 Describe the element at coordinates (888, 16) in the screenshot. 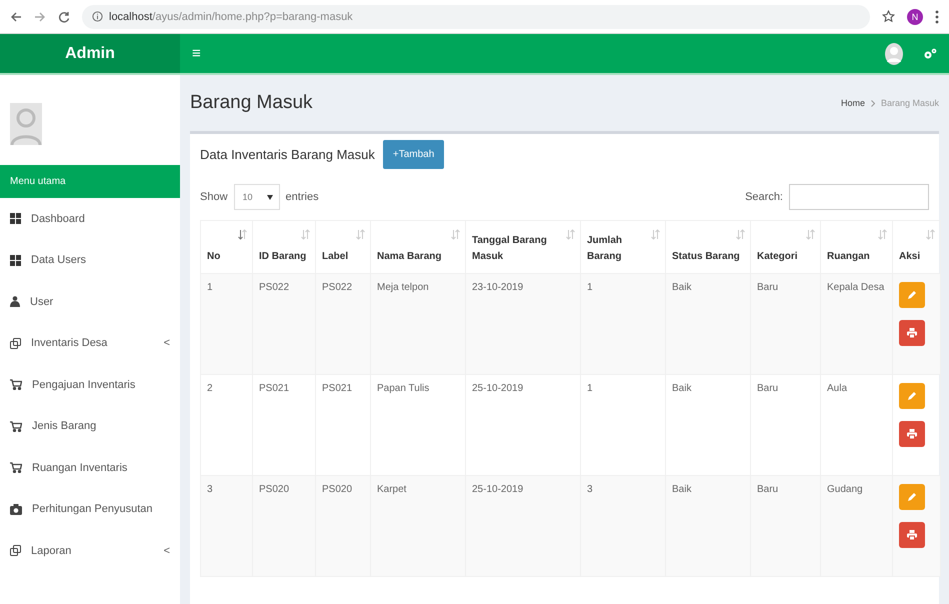

I see `star-icon` at that location.